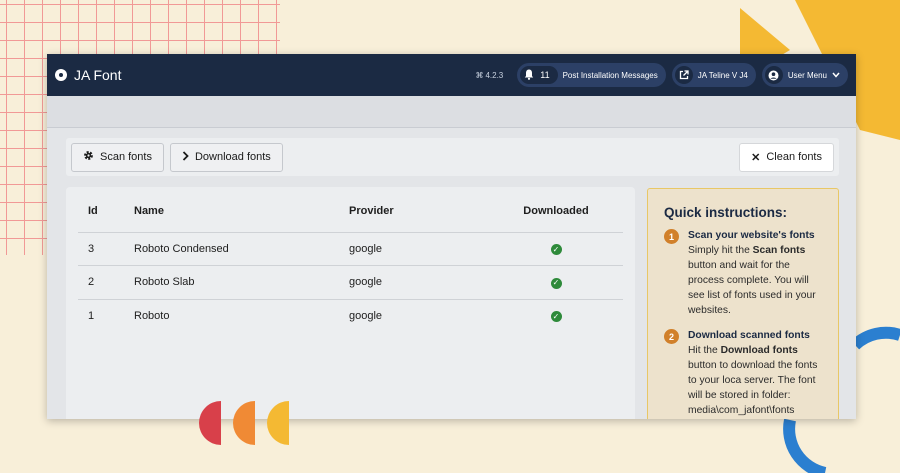 Image resolution: width=900 pixels, height=473 pixels. I want to click on post-installation-messages-button: 11 Post Installation Messages, so click(591, 75).